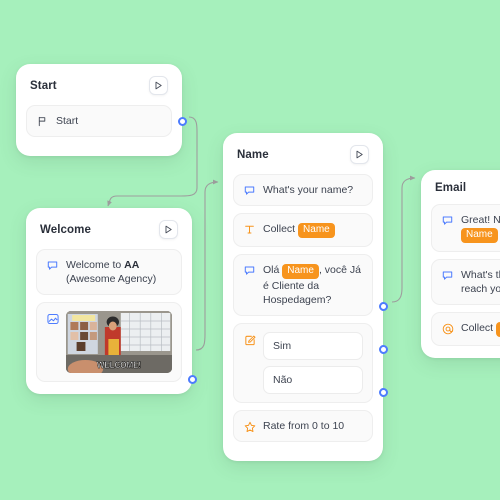 Image resolution: width=500 pixels, height=500 pixels. I want to click on gif-thumbnail: WELCOME!, so click(119, 342).